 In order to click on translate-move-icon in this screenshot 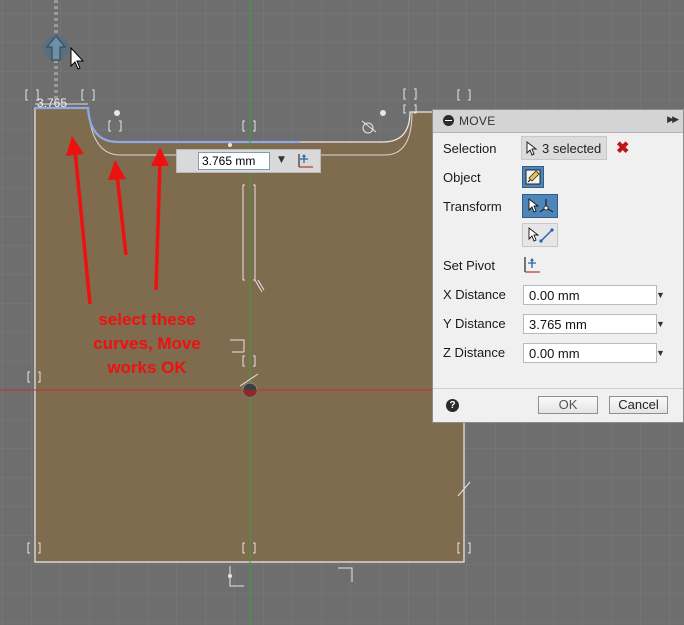, I will do `click(541, 235)`.